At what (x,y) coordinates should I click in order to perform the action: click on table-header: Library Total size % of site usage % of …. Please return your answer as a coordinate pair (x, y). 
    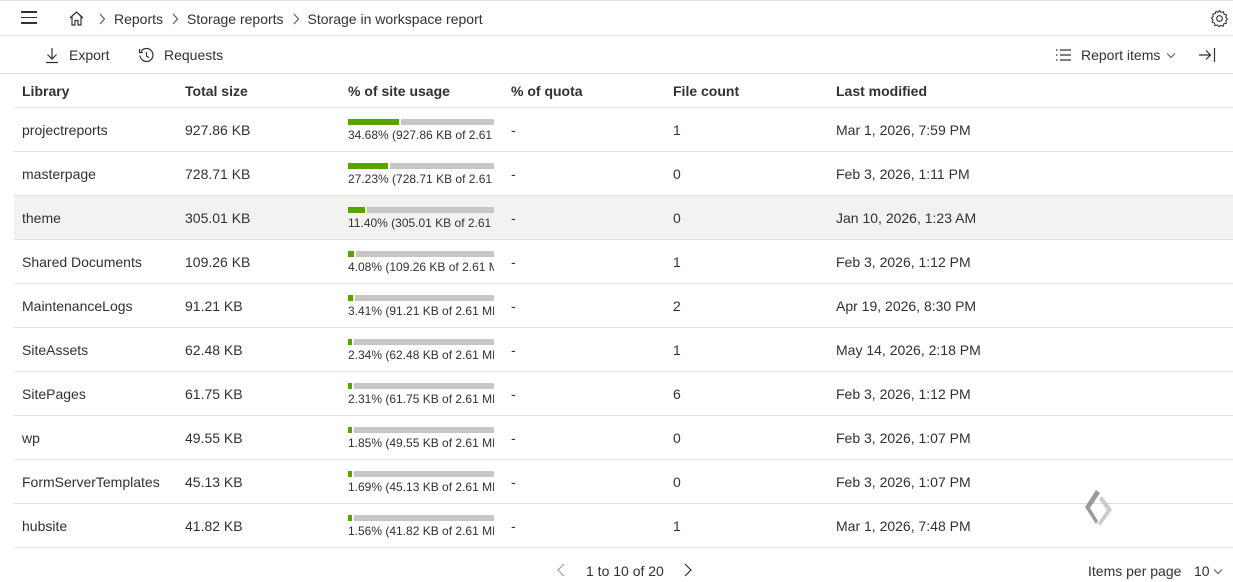
    Looking at the image, I should click on (623, 91).